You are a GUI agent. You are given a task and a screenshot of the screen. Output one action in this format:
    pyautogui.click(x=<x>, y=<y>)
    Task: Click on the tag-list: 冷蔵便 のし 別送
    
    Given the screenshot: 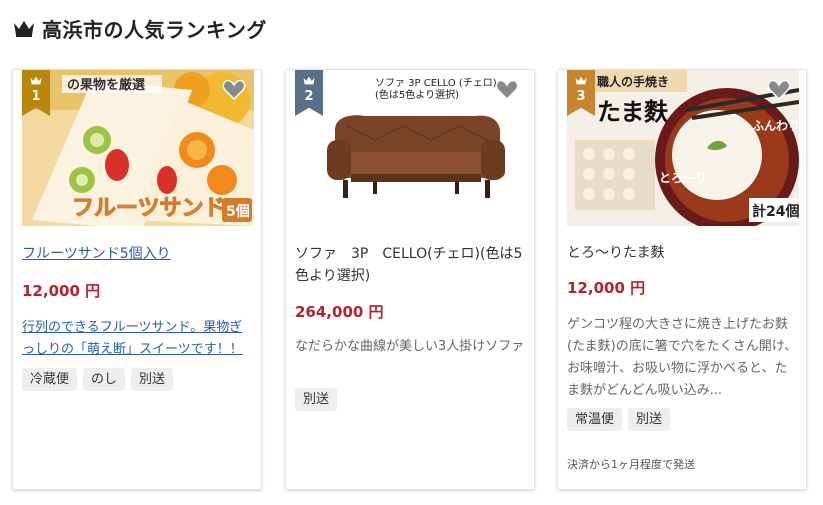 What is the action you would take?
    pyautogui.click(x=98, y=379)
    